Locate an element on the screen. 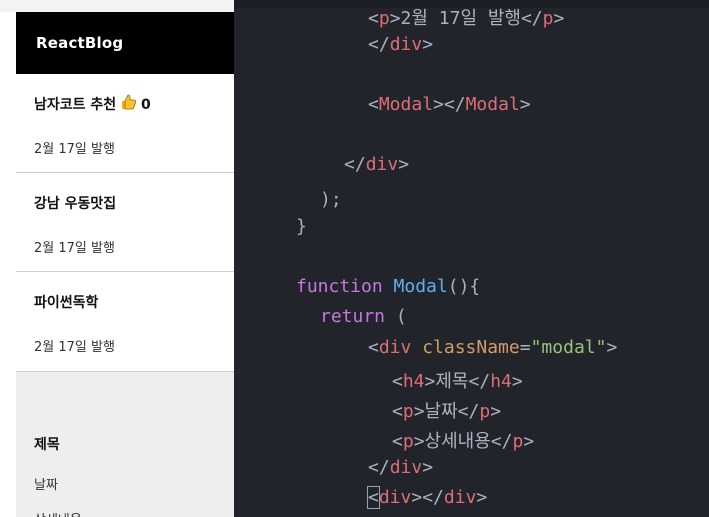  modal-detail: 상세내용 is located at coordinates (58, 513).